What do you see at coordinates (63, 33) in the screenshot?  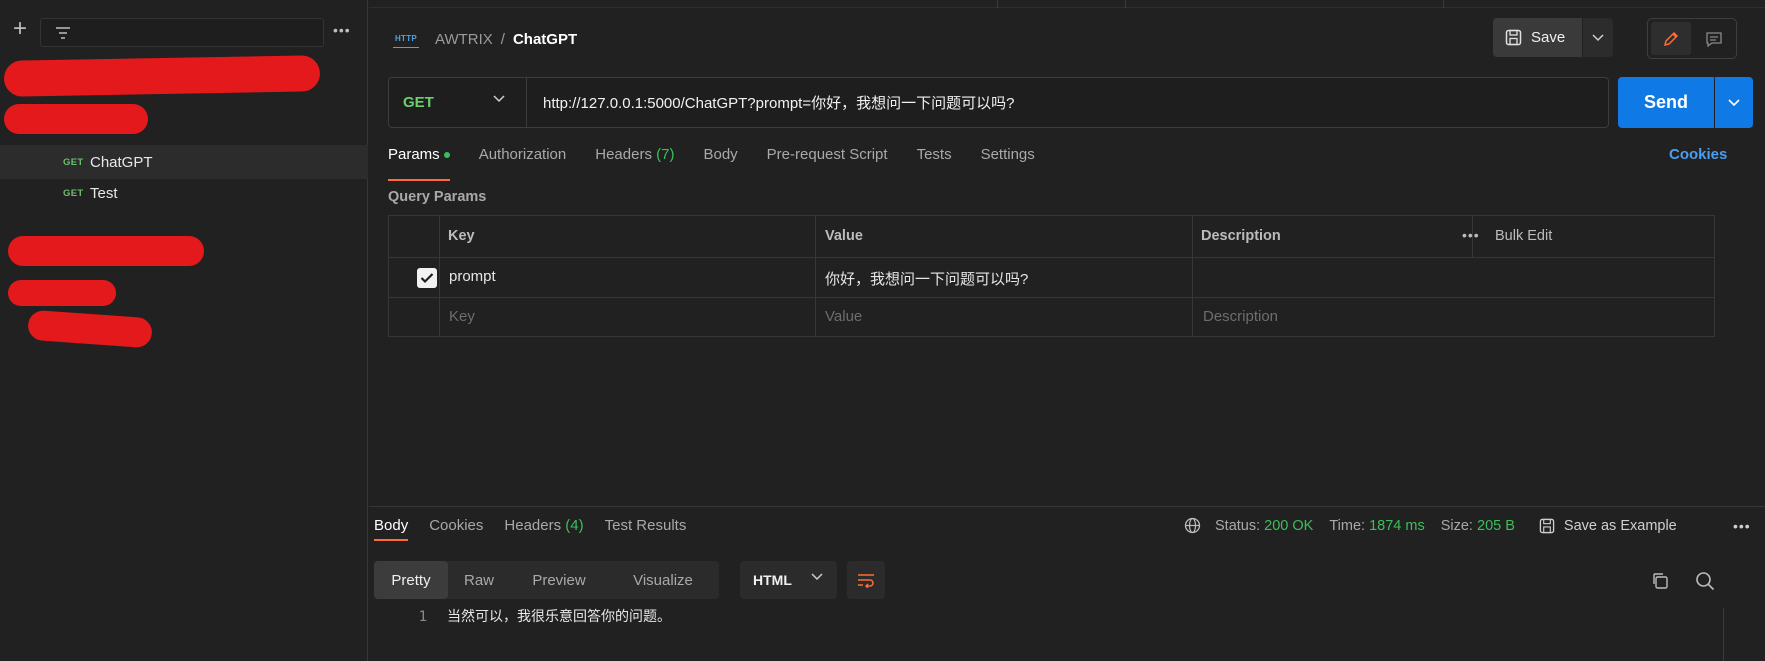 I see `filter-icon` at bounding box center [63, 33].